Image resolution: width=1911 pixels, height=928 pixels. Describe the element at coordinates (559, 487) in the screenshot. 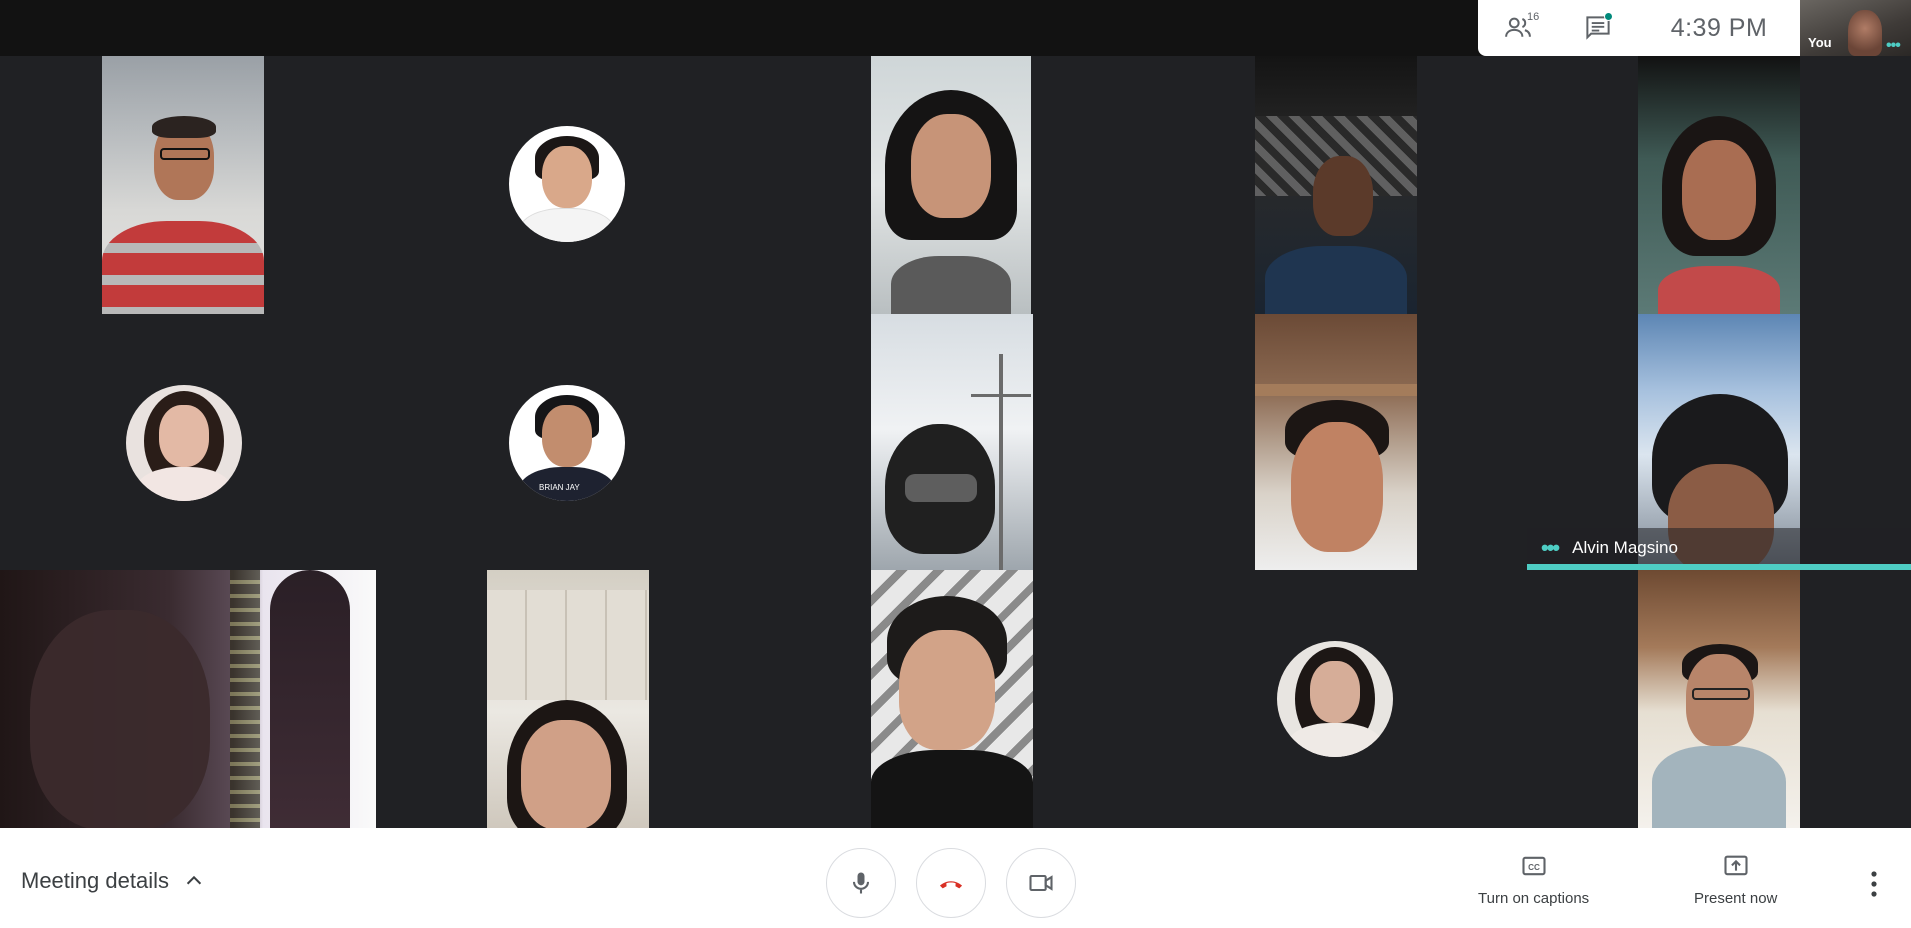

I see `avatar-name-text: BRIAN JAY` at that location.